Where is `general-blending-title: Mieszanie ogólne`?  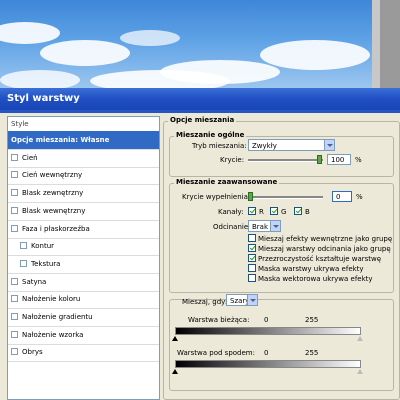
general-blending-title: Mieszanie ogólne is located at coordinates (210, 135).